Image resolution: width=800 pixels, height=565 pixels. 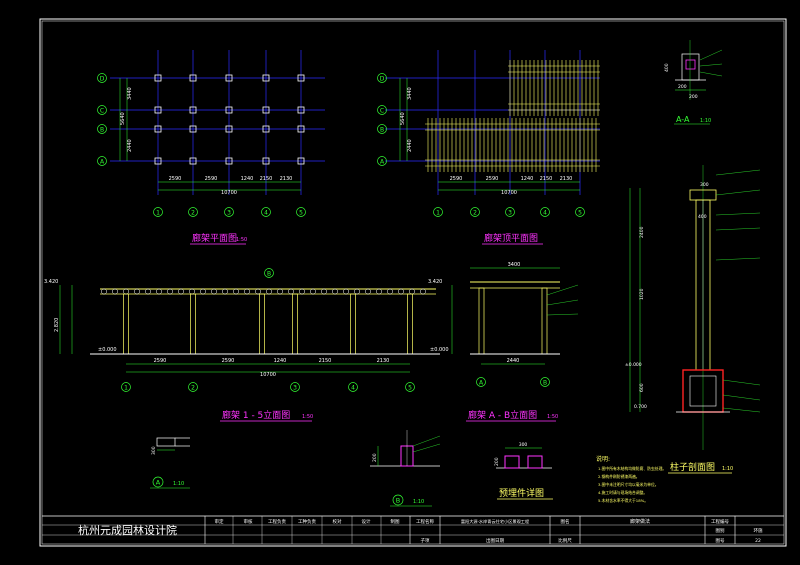 I want to click on svg-text: 工程负责, so click(x=277, y=521).